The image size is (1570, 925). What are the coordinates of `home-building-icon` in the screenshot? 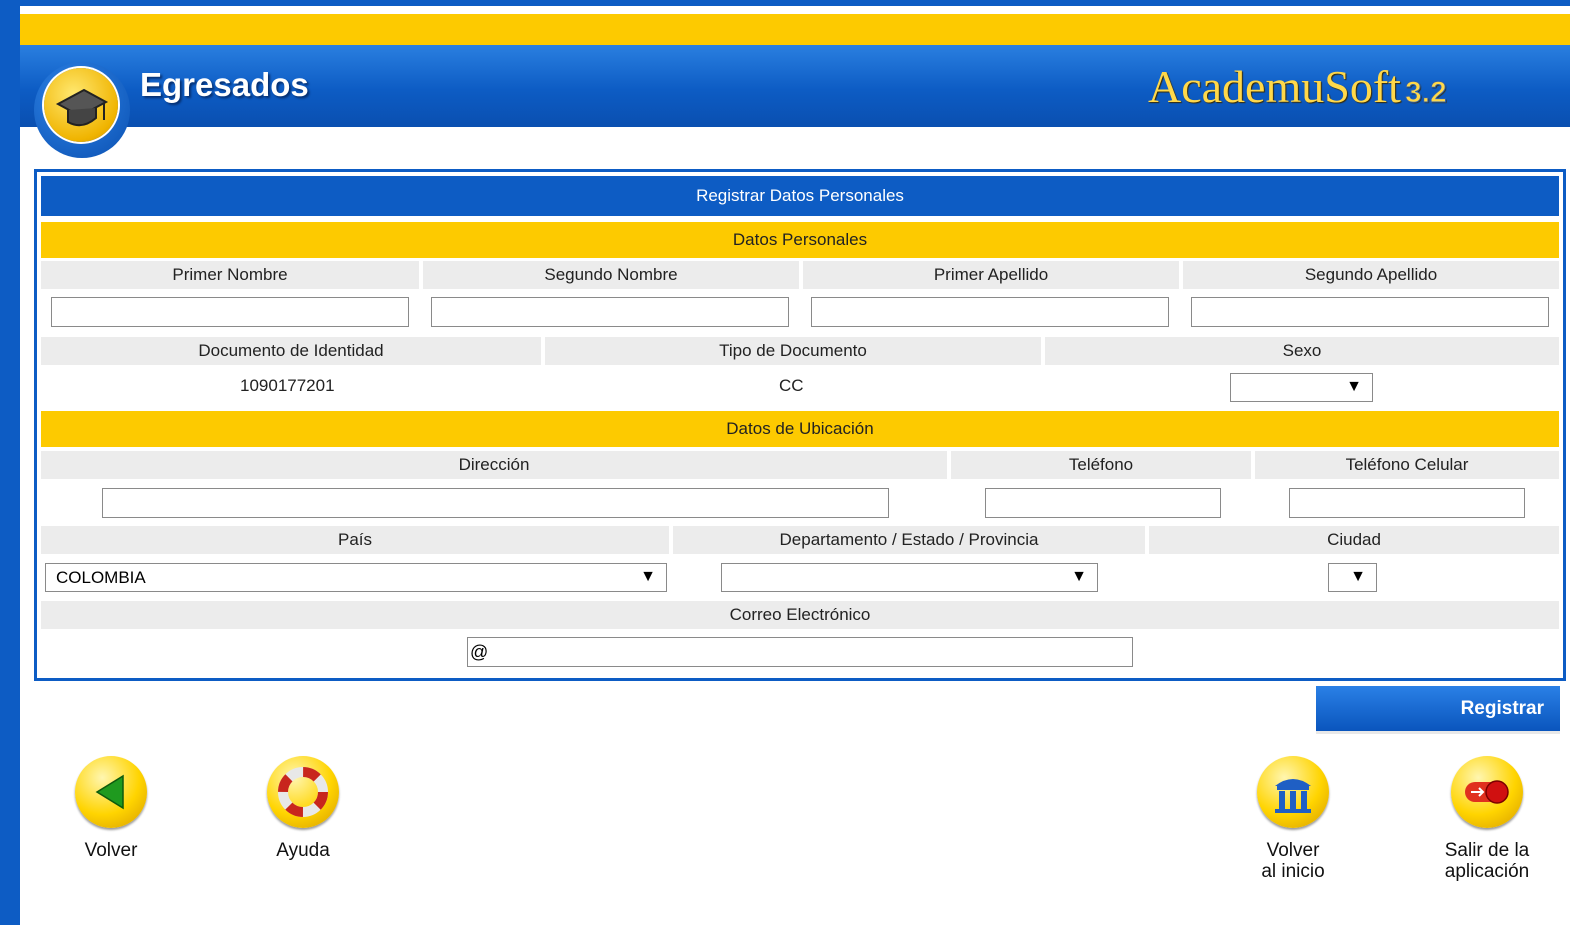 It's located at (1293, 792).